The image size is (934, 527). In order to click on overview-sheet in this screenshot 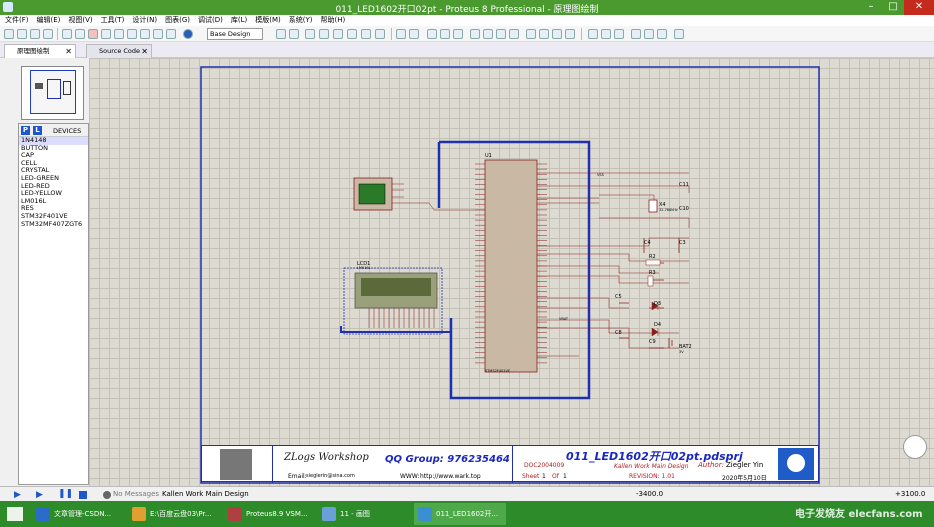, I will do `click(53, 92)`.